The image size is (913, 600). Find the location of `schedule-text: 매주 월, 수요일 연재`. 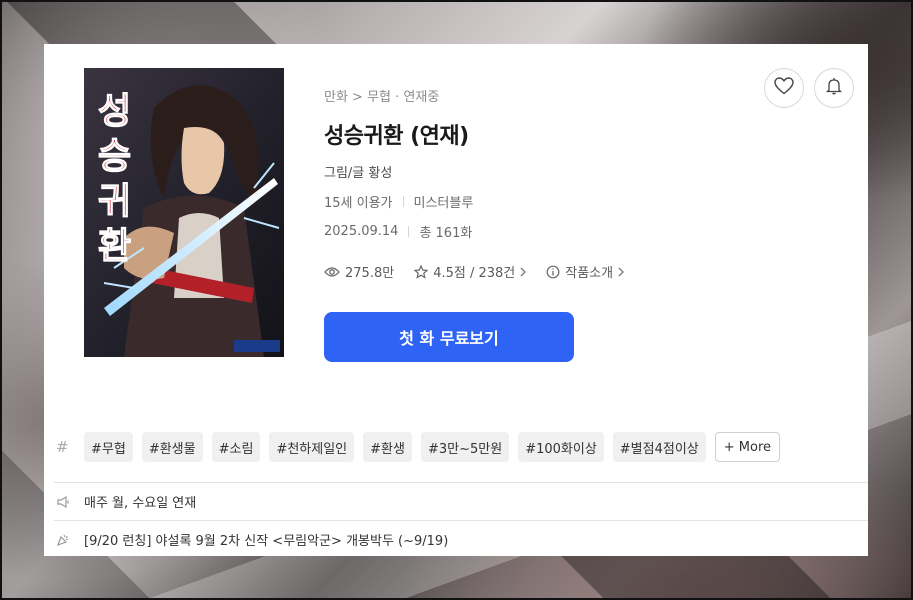

schedule-text: 매주 월, 수요일 연재 is located at coordinates (140, 503).